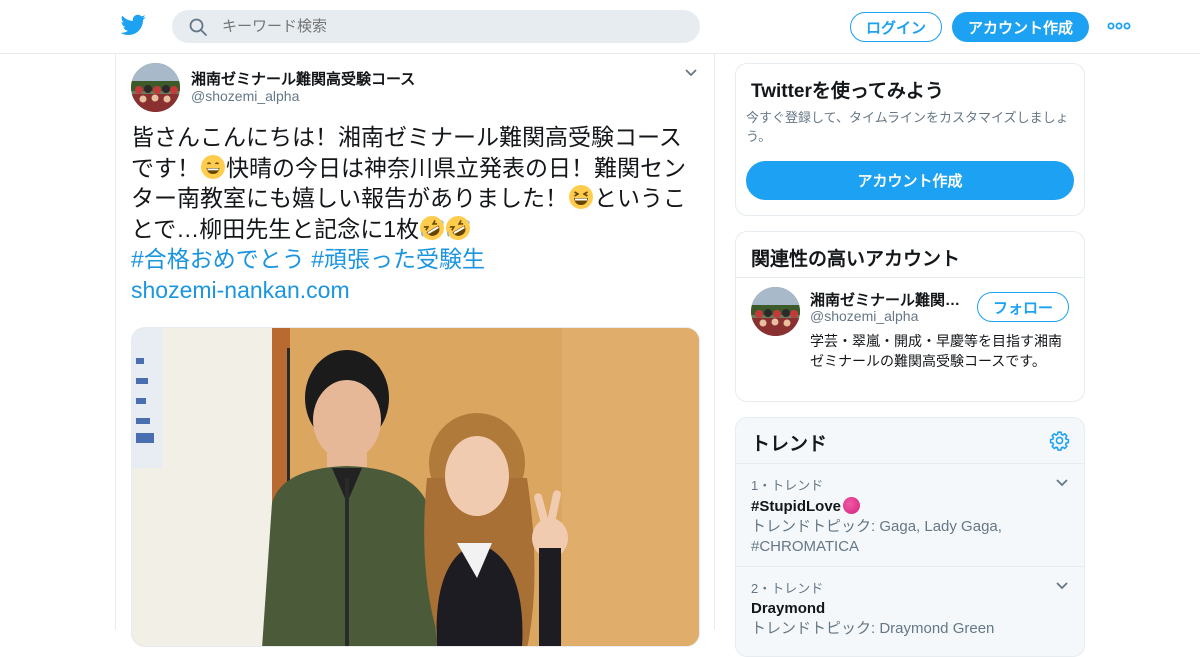 The image size is (1200, 657). What do you see at coordinates (245, 96) in the screenshot?
I see `author-handle: @shozemi_alpha` at bounding box center [245, 96].